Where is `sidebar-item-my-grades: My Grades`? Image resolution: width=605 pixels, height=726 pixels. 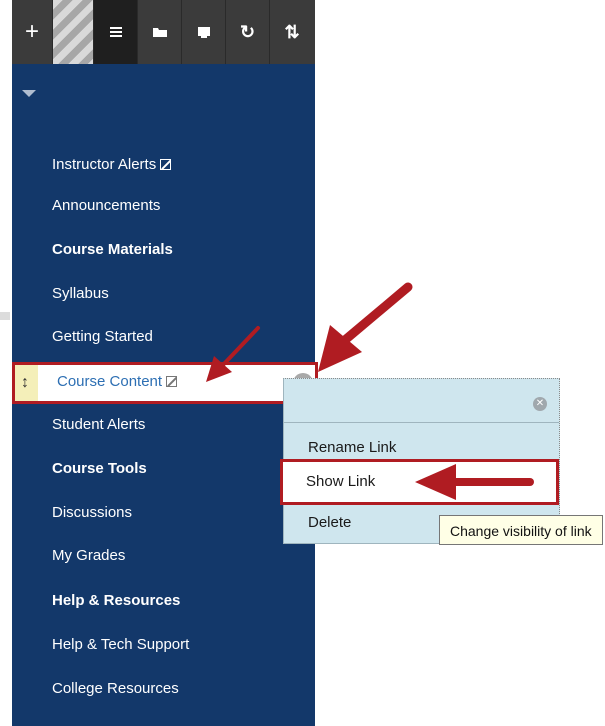
sidebar-item-my-grades: My Grades is located at coordinates (88, 555).